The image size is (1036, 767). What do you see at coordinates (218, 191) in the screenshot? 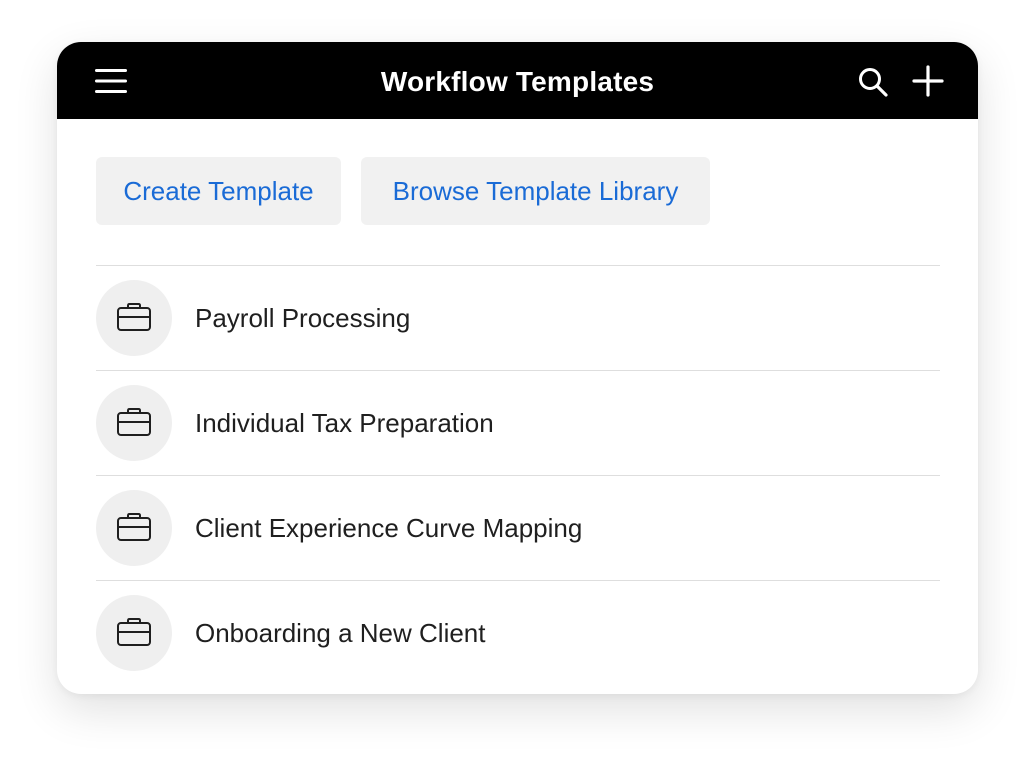
I see `create-template-button: Create Template` at bounding box center [218, 191].